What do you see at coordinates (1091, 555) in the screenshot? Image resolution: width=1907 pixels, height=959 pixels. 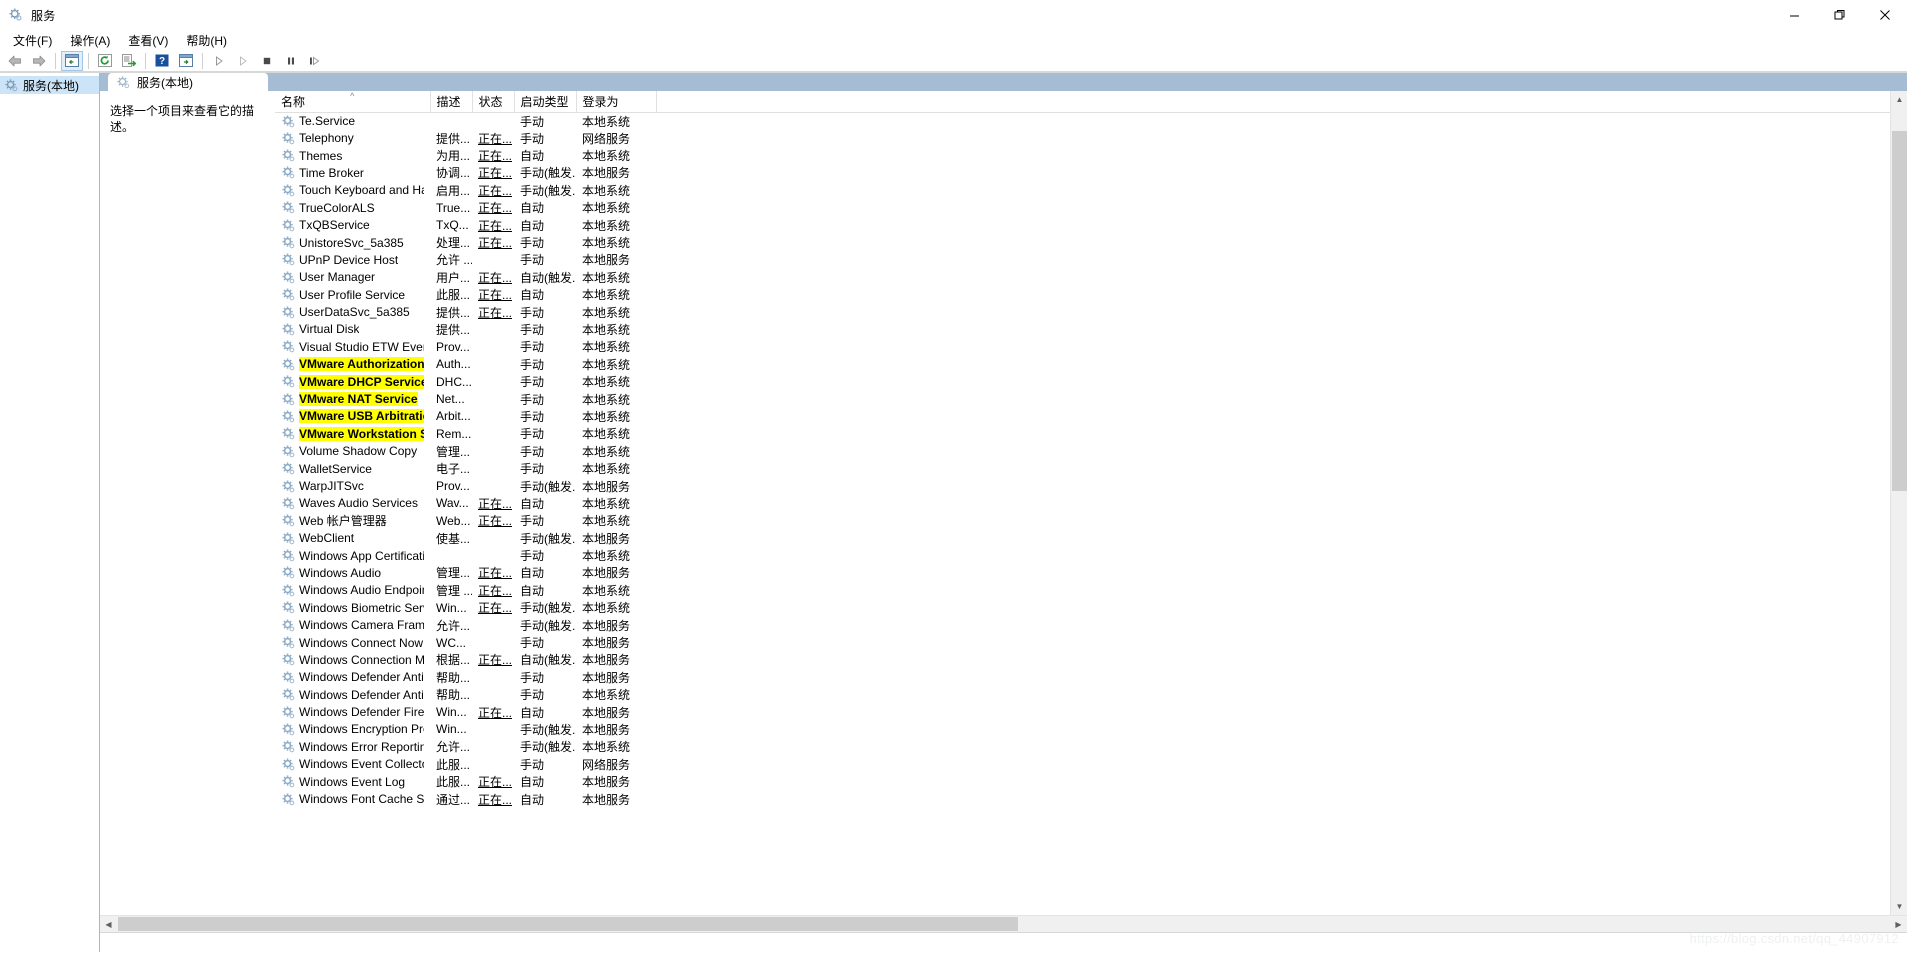 I see `table-row: Windows App Certificatio... 手动 本地系统` at bounding box center [1091, 555].